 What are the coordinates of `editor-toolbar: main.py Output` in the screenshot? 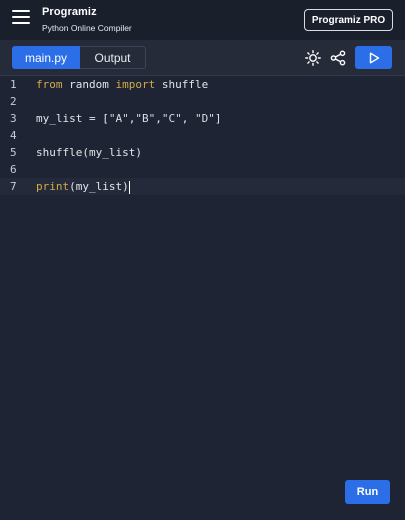 It's located at (202, 58).